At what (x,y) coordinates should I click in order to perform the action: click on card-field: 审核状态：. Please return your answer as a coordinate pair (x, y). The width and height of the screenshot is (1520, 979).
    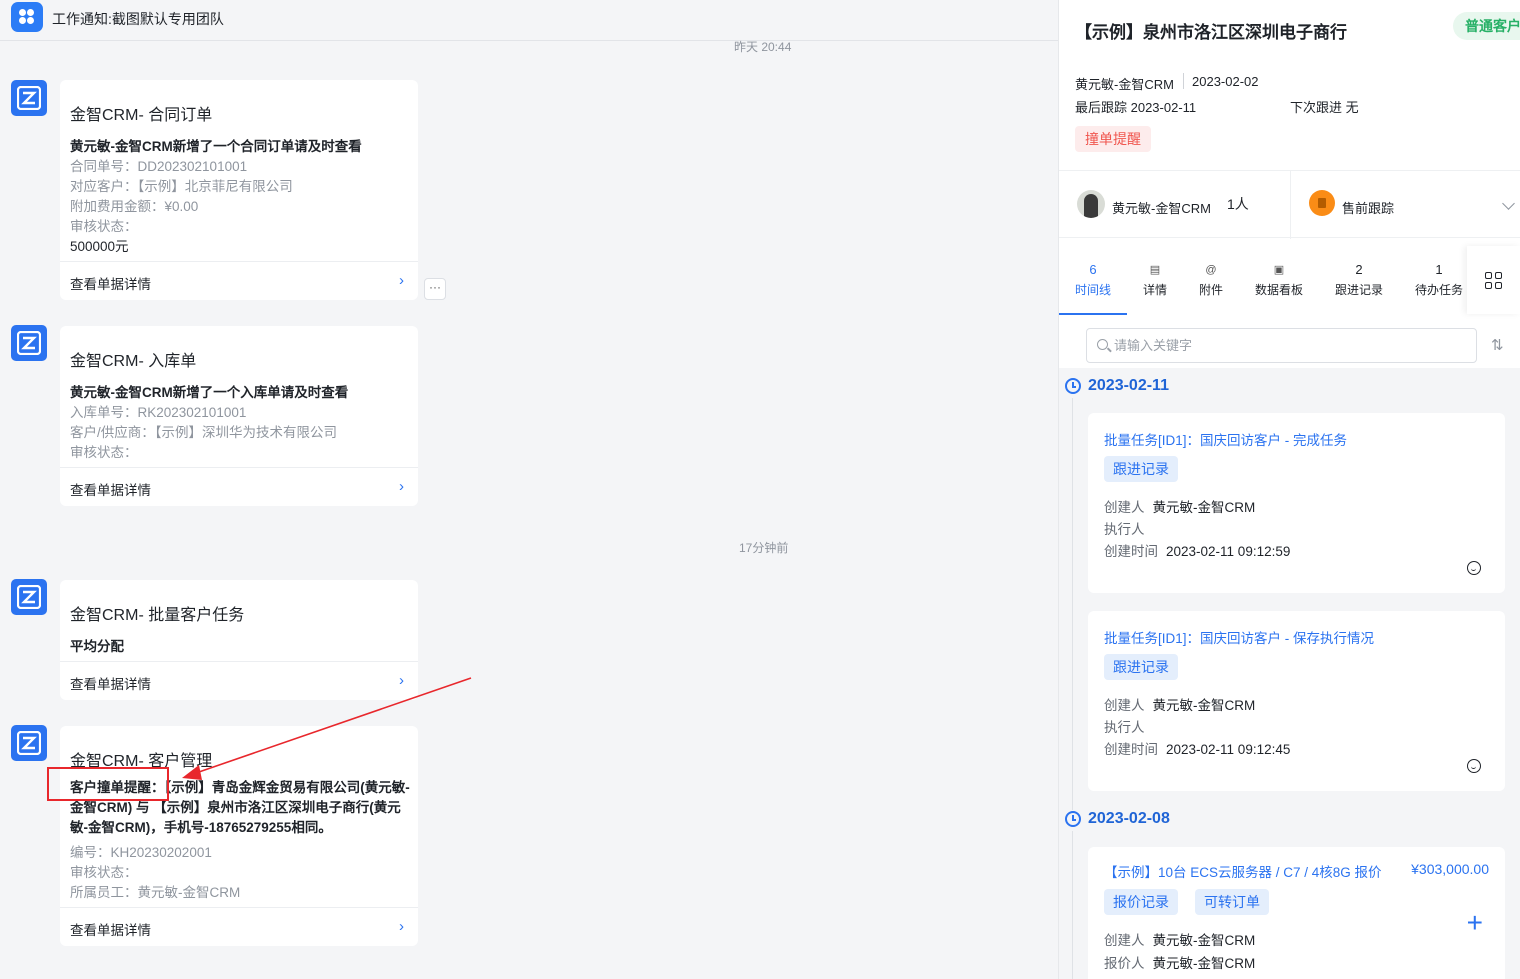
    Looking at the image, I should click on (104, 452).